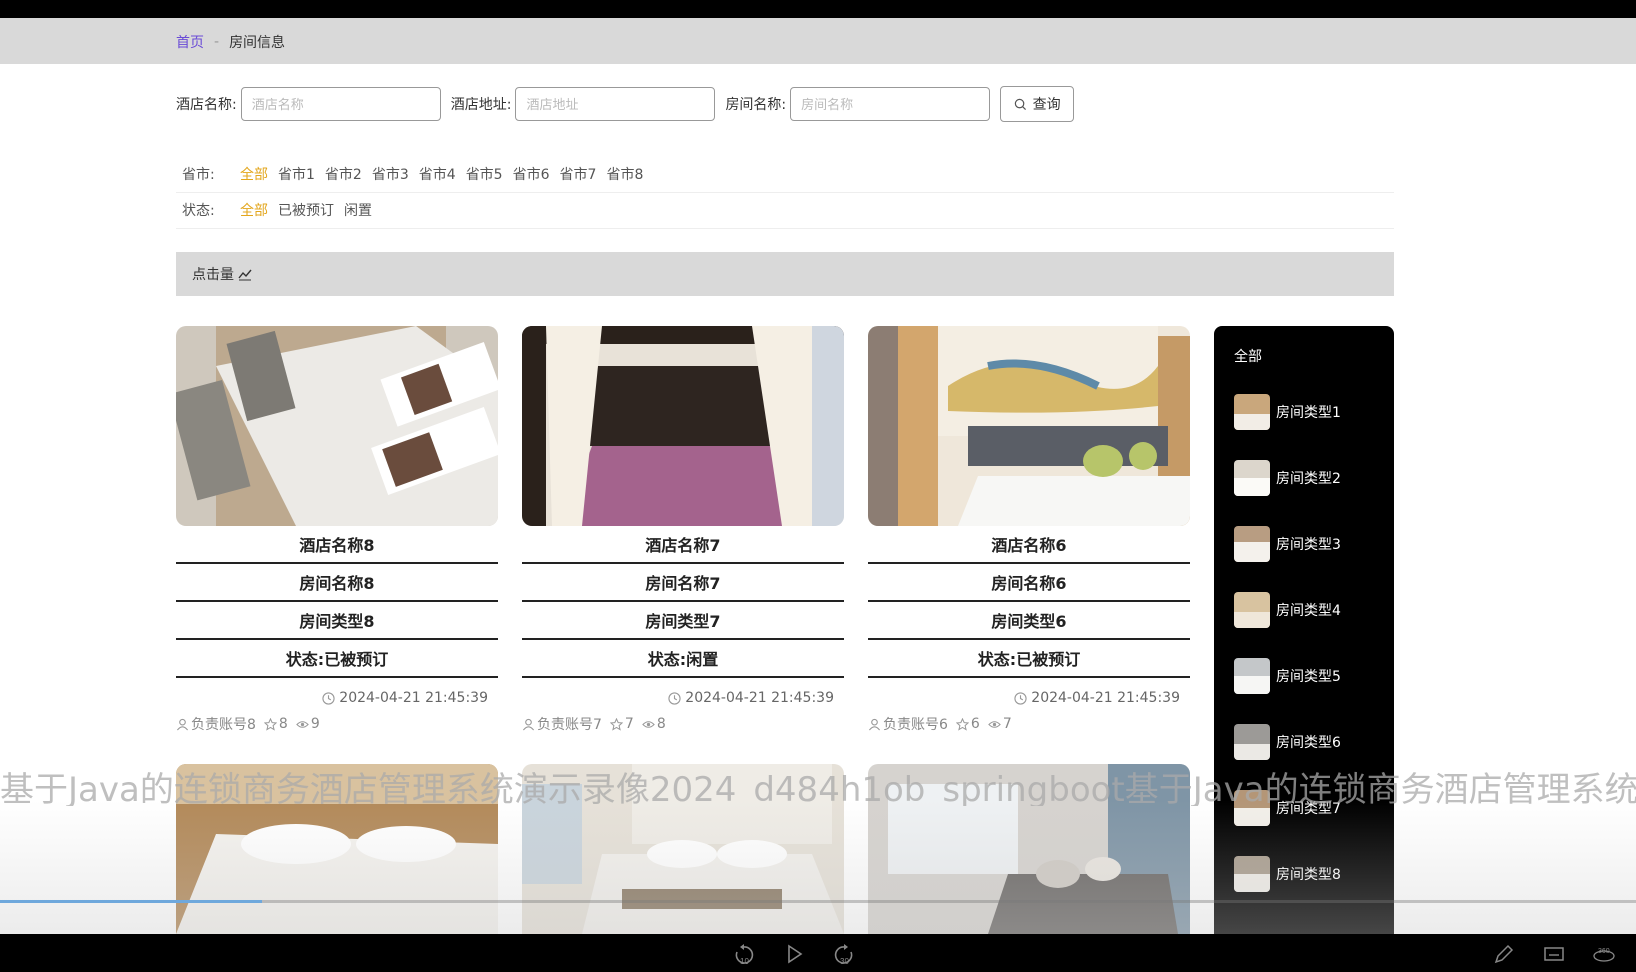 The width and height of the screenshot is (1636, 972). Describe the element at coordinates (1046, 105) in the screenshot. I see `search-button-label: 查询` at that location.